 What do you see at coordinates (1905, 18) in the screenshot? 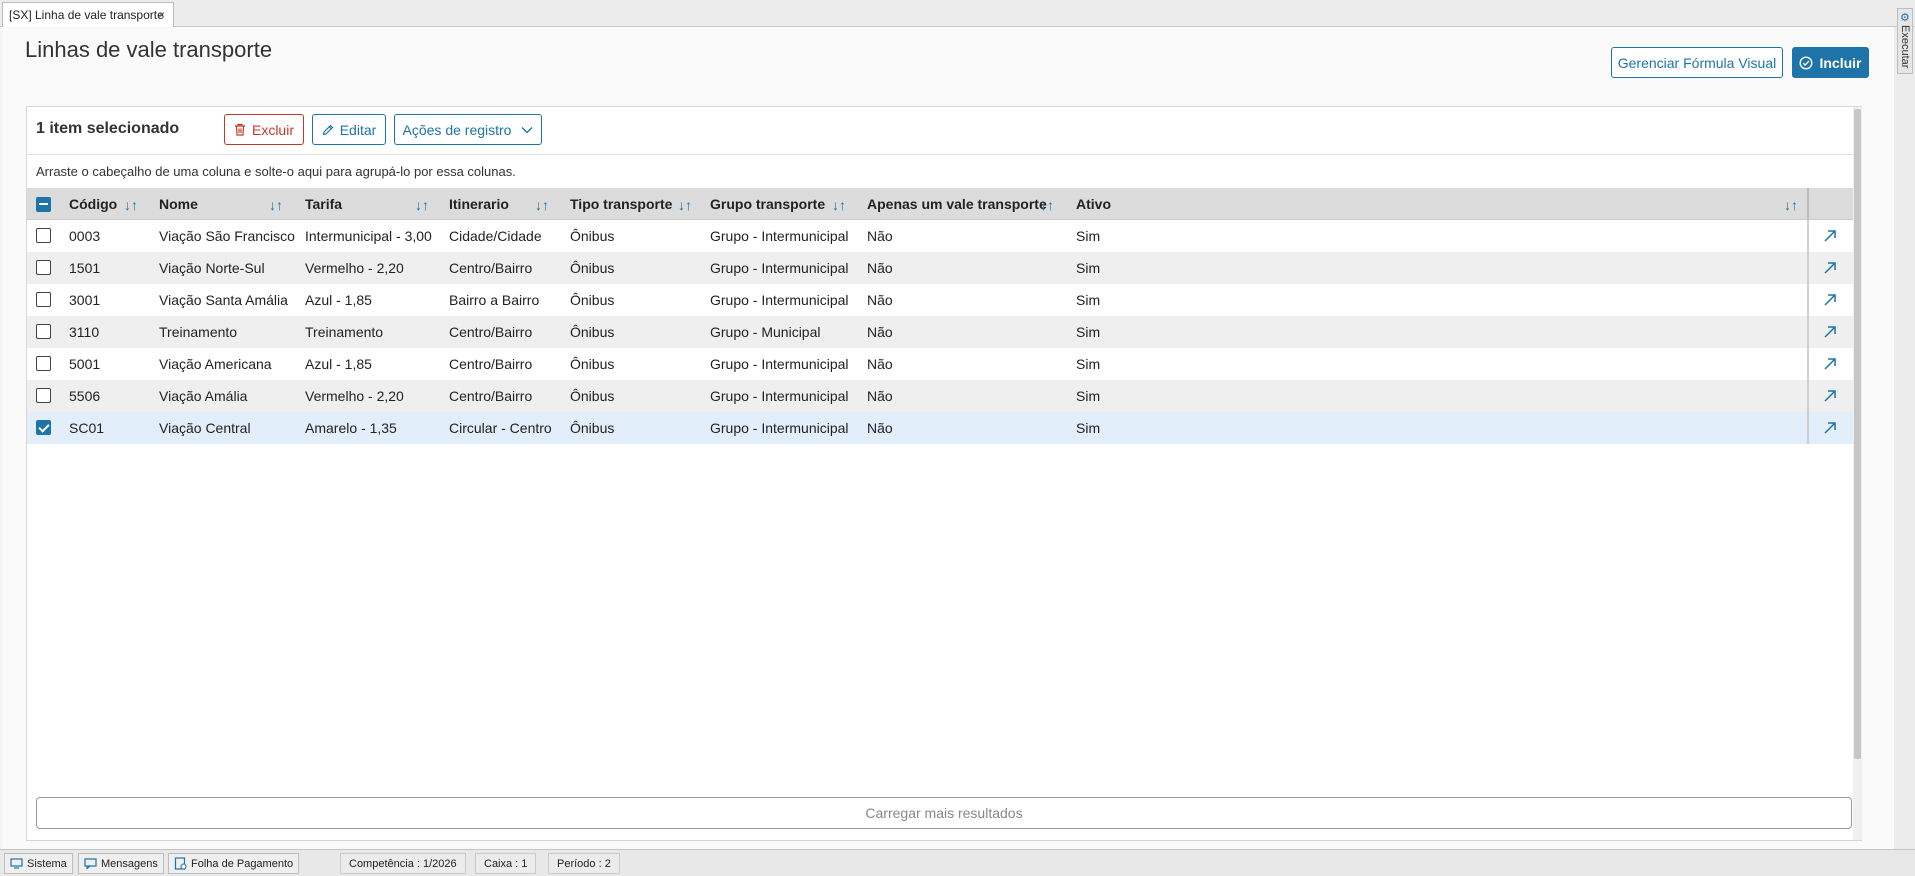
I see `gear-icon: ⚙` at bounding box center [1905, 18].